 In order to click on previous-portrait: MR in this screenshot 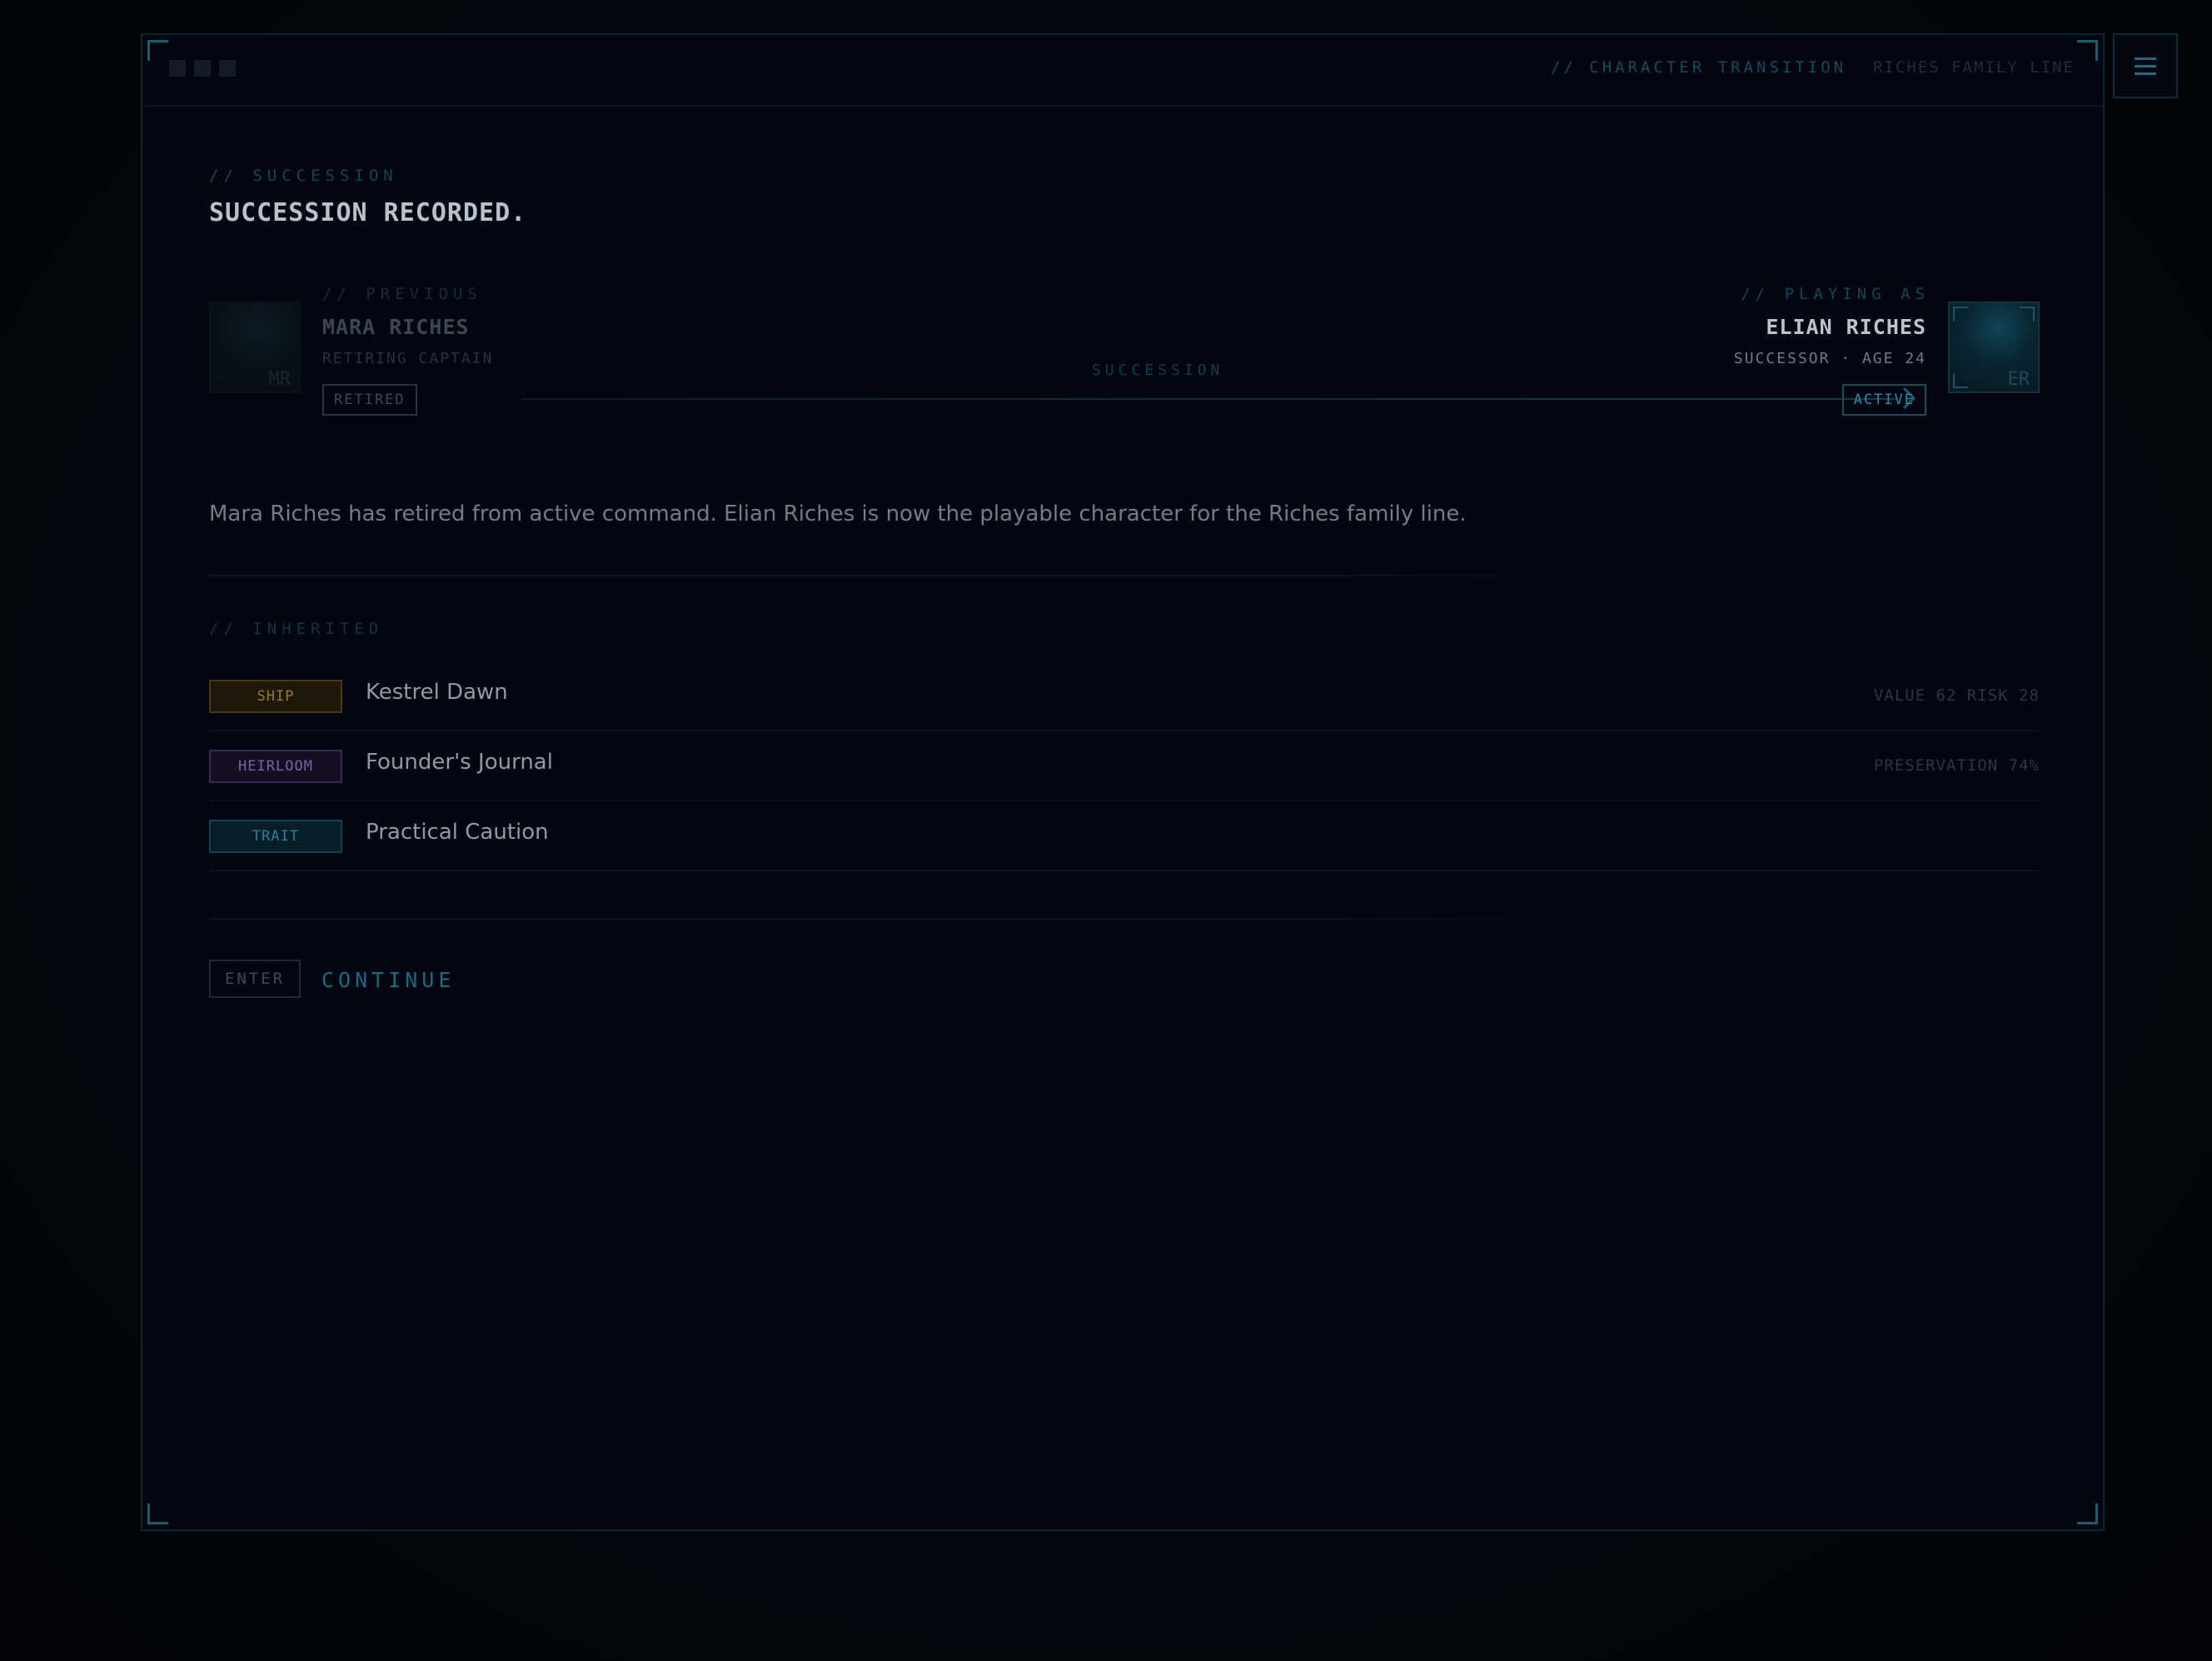, I will do `click(255, 347)`.